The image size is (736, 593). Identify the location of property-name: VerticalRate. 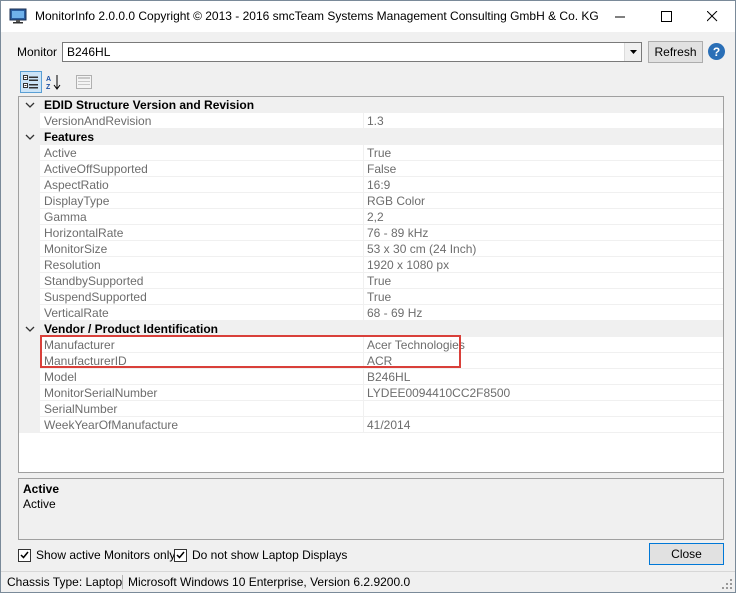
(202, 313).